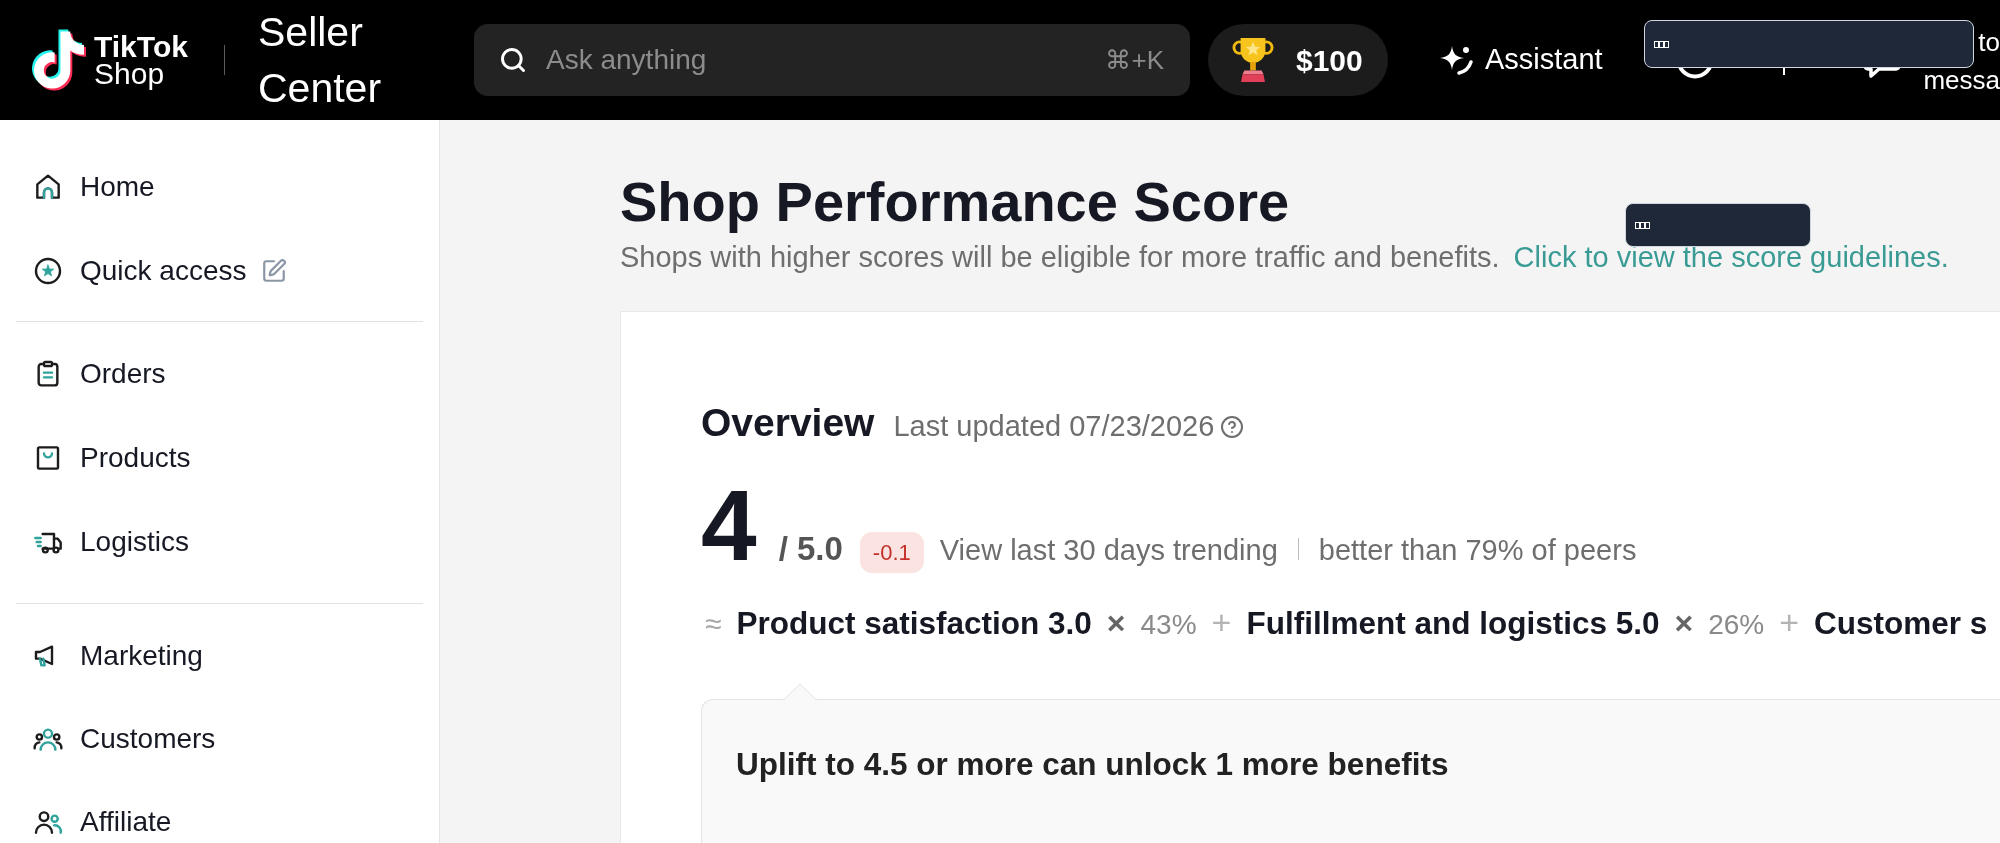 This screenshot has height=843, width=2000. What do you see at coordinates (1520, 60) in the screenshot?
I see `assistant-button: Assistant` at bounding box center [1520, 60].